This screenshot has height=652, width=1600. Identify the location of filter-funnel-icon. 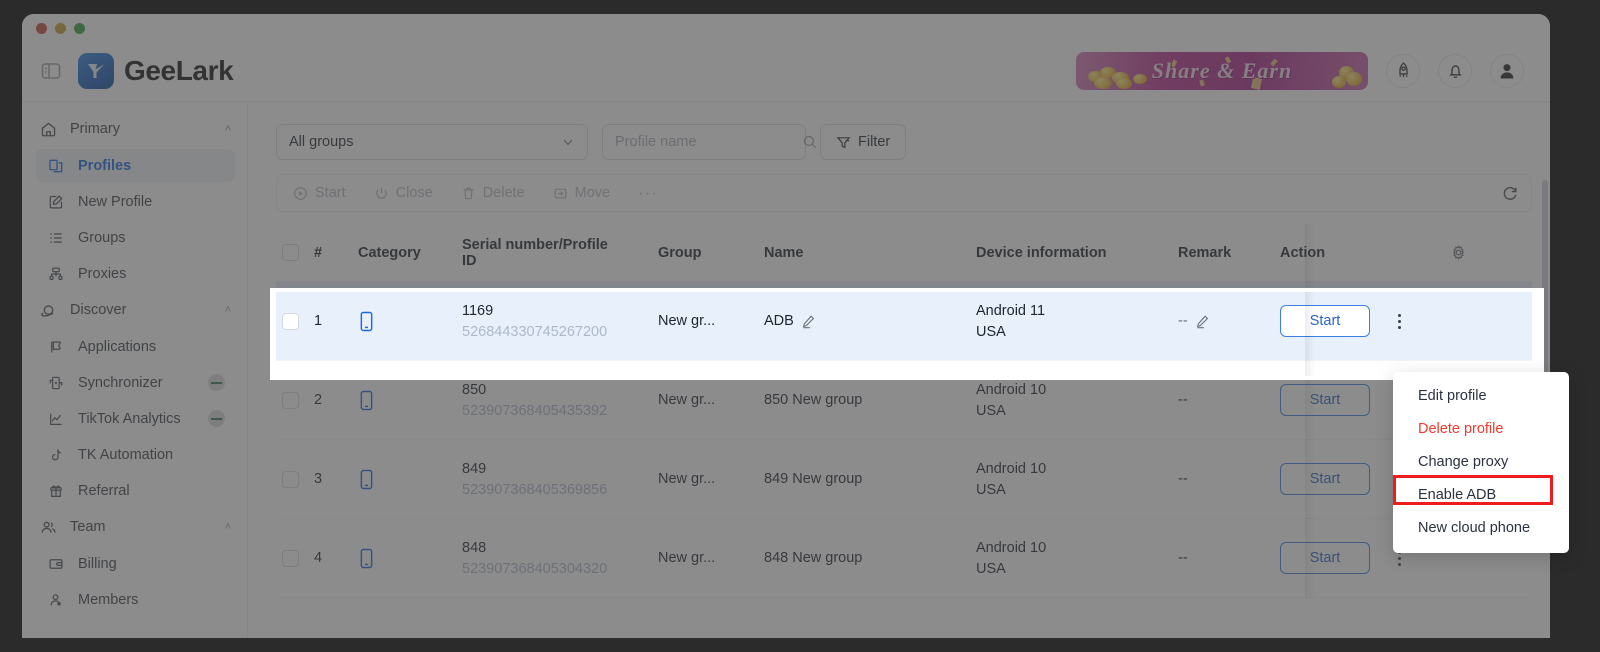
(843, 142).